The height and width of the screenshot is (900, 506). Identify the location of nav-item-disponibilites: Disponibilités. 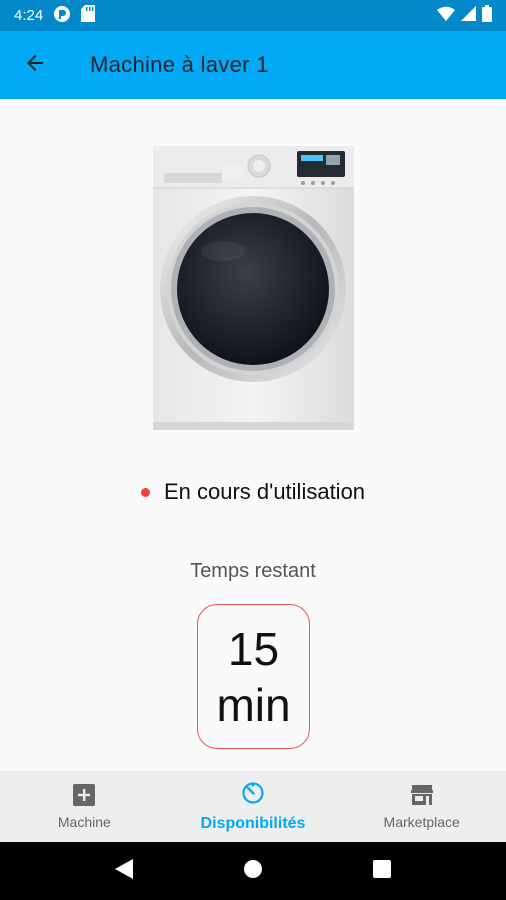
(253, 806).